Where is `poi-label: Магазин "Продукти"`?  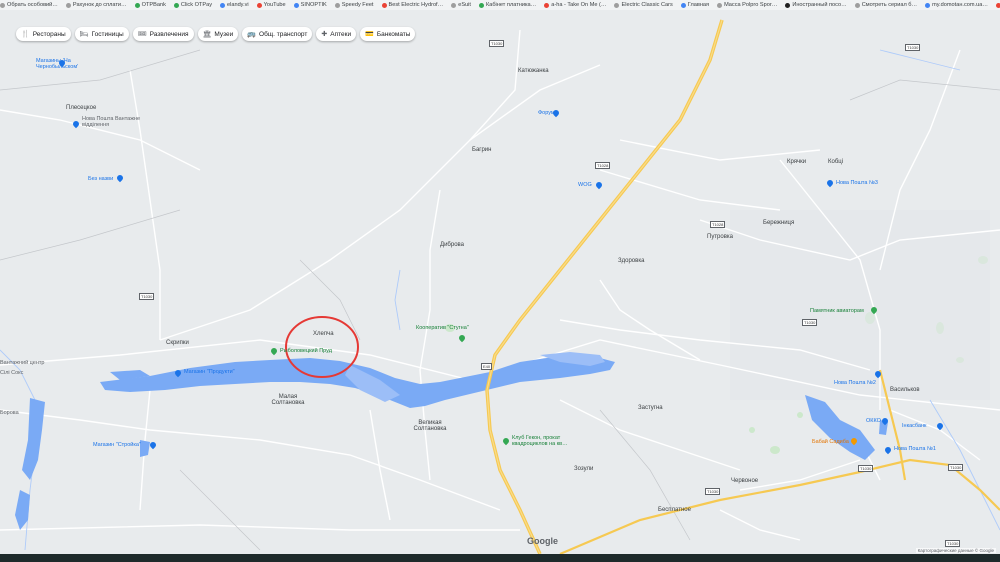 poi-label: Магазин "Продукти" is located at coordinates (209, 372).